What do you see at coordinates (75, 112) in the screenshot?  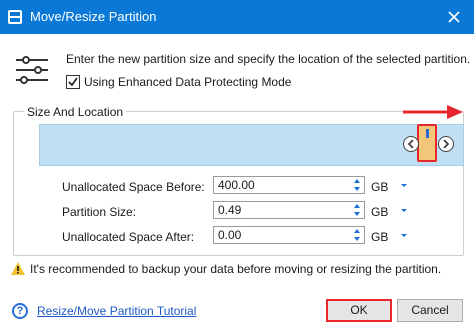 I see `group-legend: Size And Location` at bounding box center [75, 112].